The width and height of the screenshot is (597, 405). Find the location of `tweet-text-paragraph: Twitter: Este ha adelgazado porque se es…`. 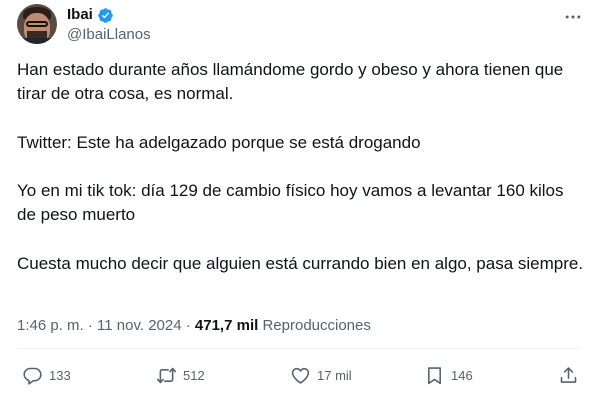

tweet-text-paragraph: Twitter: Este ha adelgazado porque se es… is located at coordinates (219, 142).